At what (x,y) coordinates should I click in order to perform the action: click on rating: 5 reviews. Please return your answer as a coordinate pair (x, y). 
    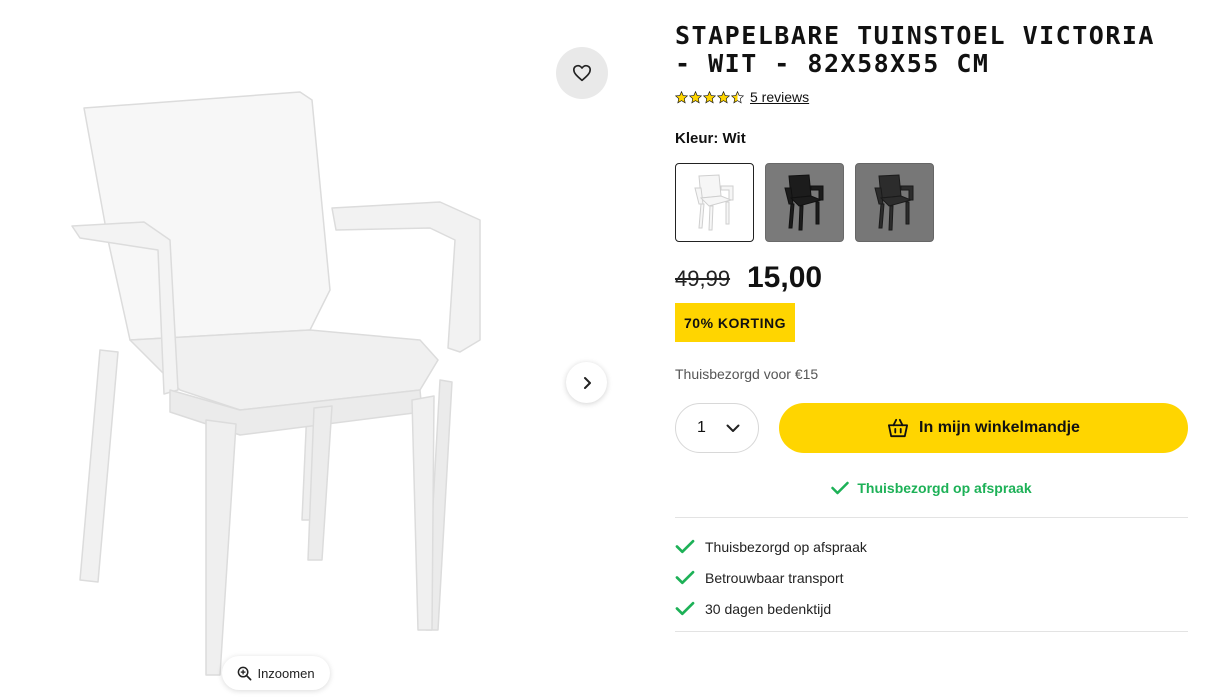
    Looking at the image, I should click on (742, 97).